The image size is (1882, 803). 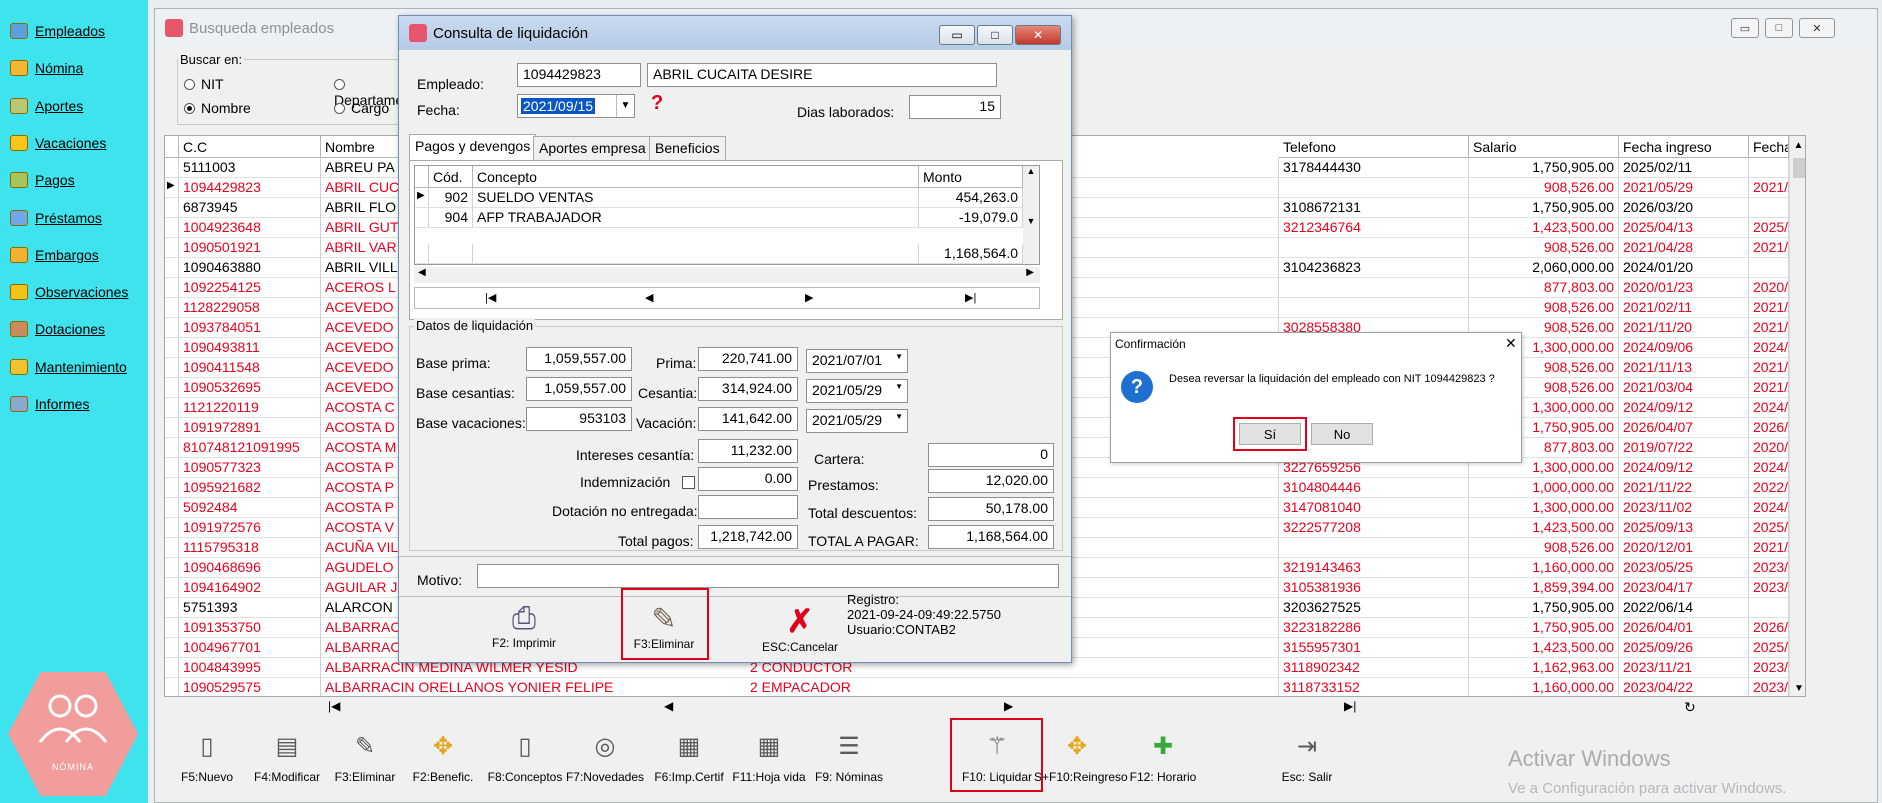 What do you see at coordinates (1769, 188) in the screenshot?
I see `table-cell-fr: 2021/09/15` at bounding box center [1769, 188].